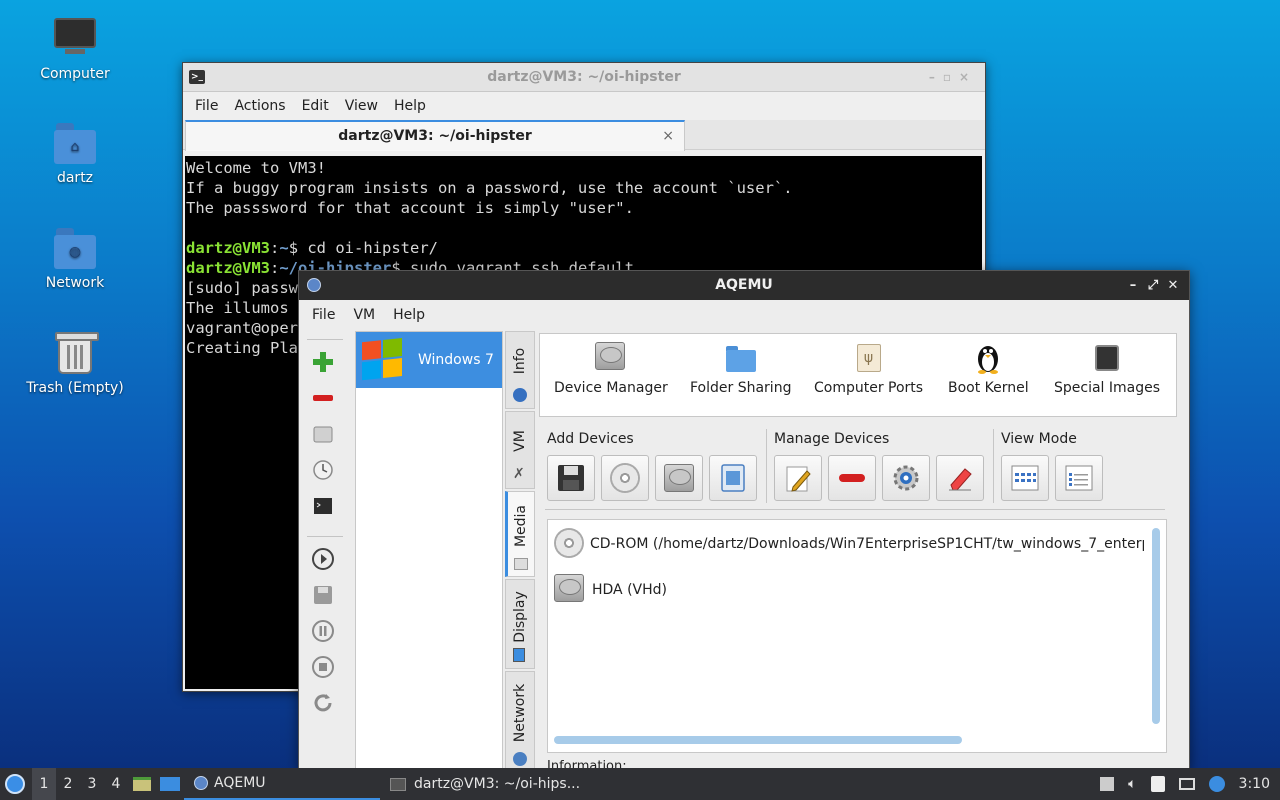 The height and width of the screenshot is (800, 1280). I want to click on plus-icon, so click(323, 362).